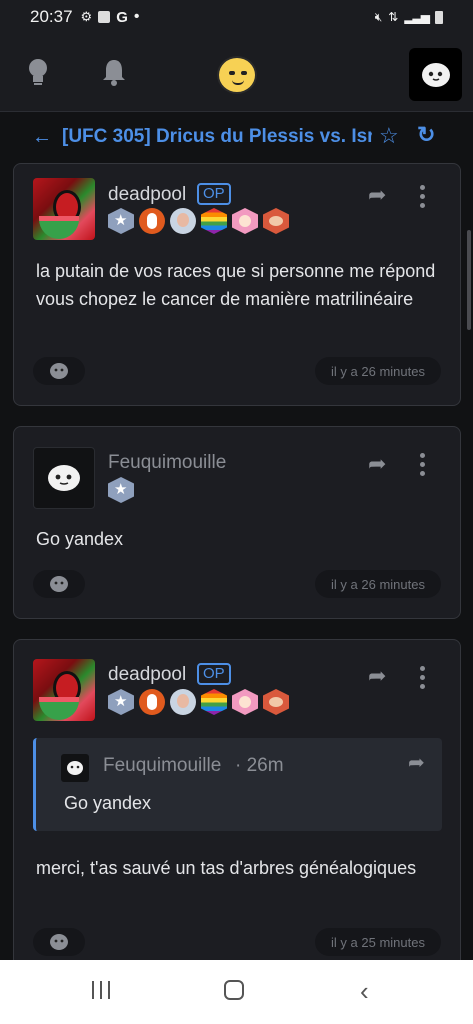 This screenshot has width=473, height=1024. What do you see at coordinates (42, 137) in the screenshot?
I see `back-arrow-icon: ←` at bounding box center [42, 137].